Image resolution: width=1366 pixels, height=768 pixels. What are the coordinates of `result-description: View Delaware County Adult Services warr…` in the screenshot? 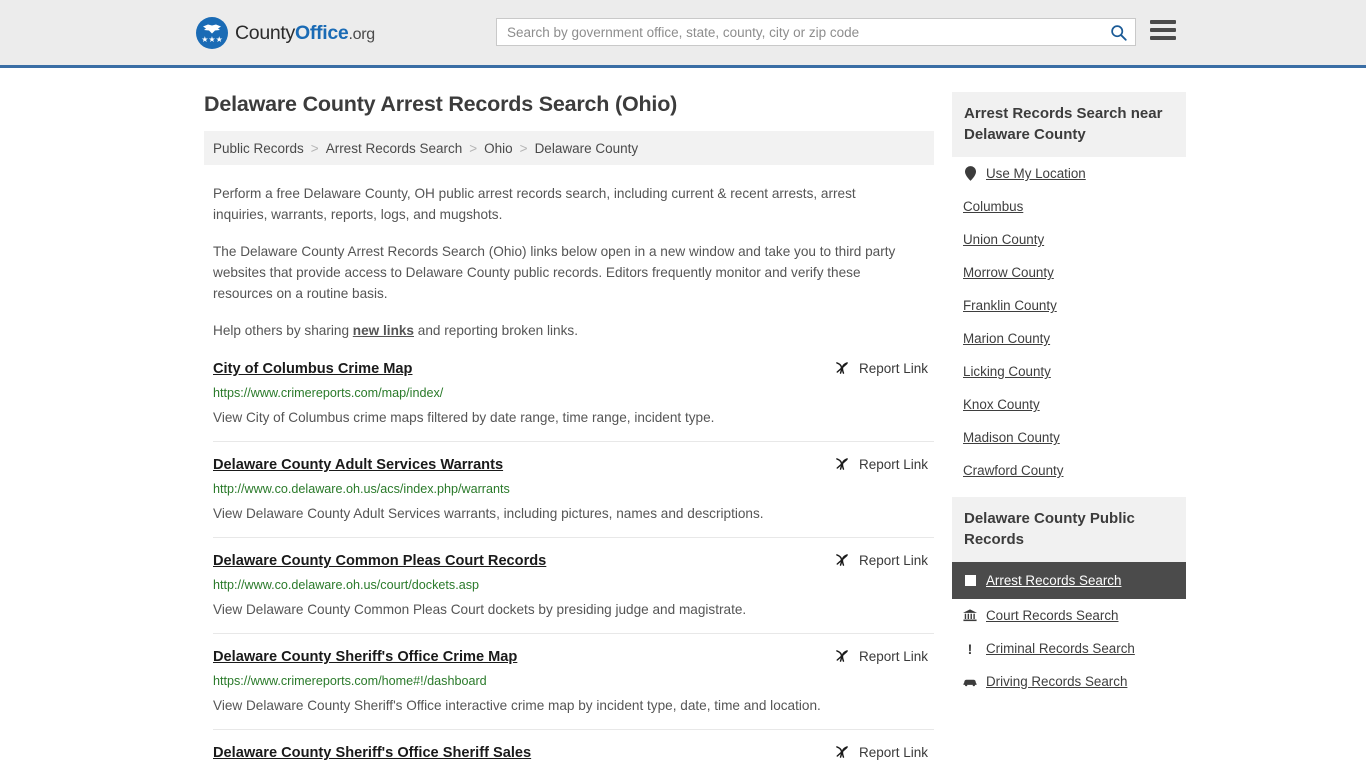 It's located at (488, 513).